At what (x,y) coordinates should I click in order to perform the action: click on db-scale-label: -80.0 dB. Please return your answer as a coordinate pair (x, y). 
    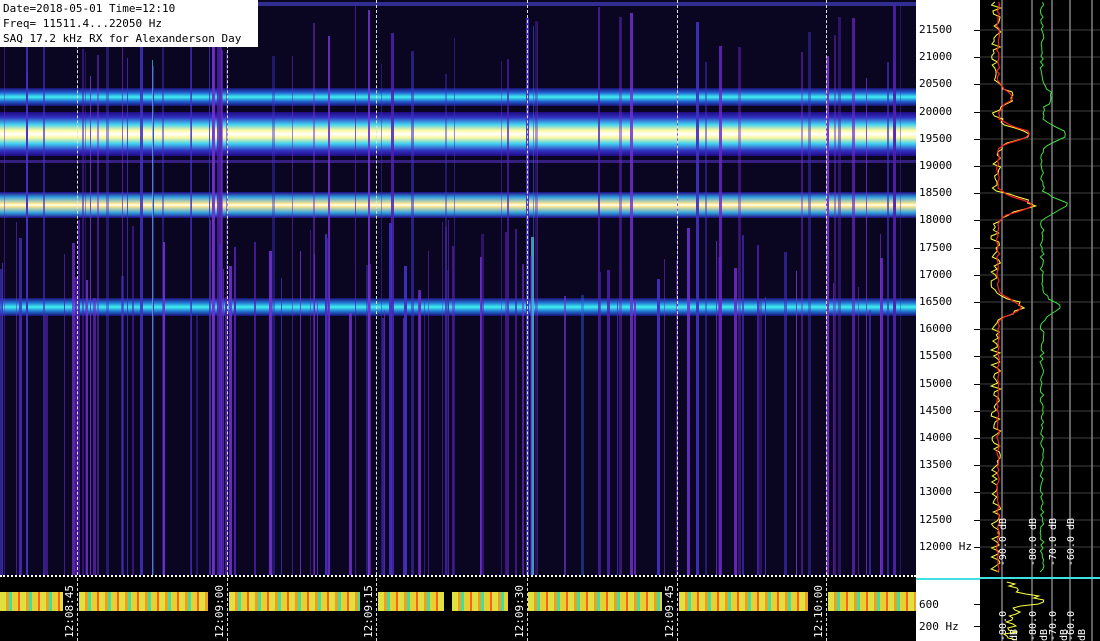
    Looking at the image, I should click on (1033, 542).